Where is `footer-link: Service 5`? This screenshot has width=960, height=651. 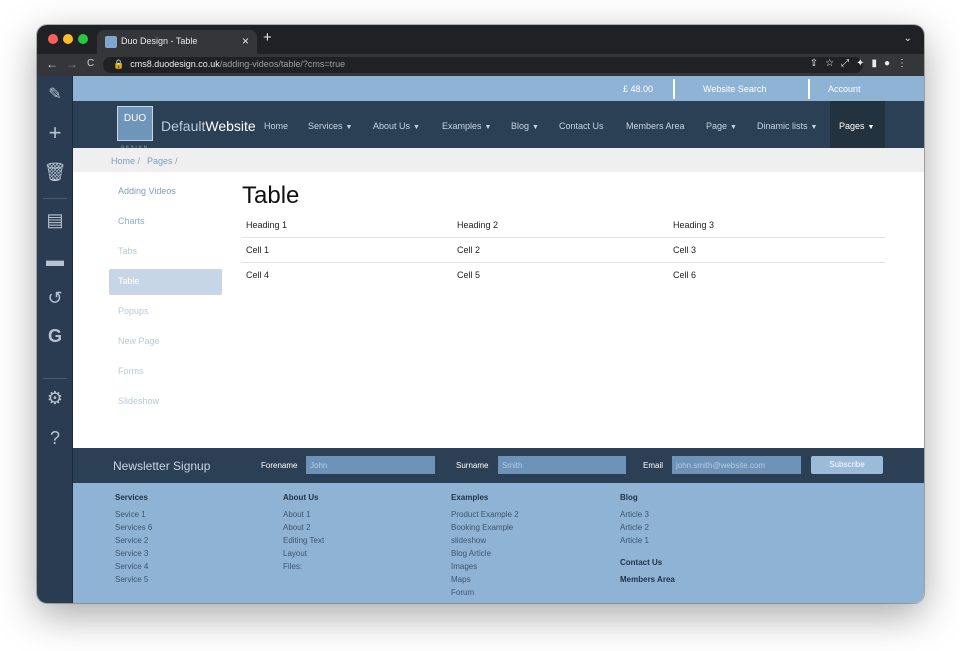 footer-link: Service 5 is located at coordinates (133, 579).